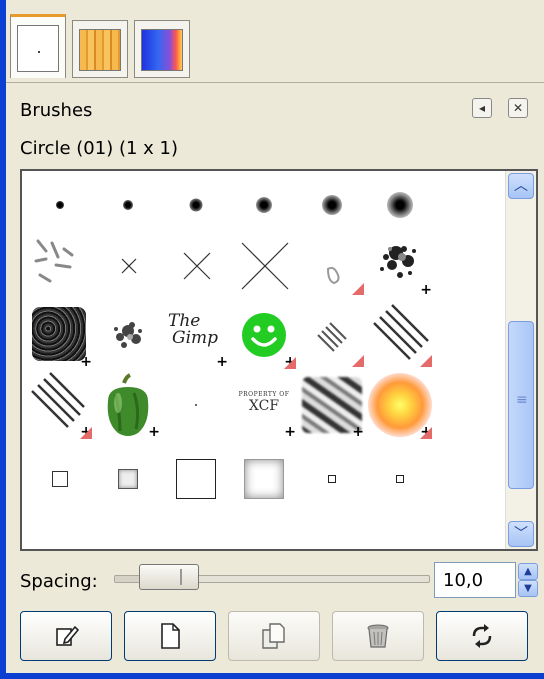 The width and height of the screenshot is (544, 679). I want to click on spacing-slider-handle, so click(169, 577).